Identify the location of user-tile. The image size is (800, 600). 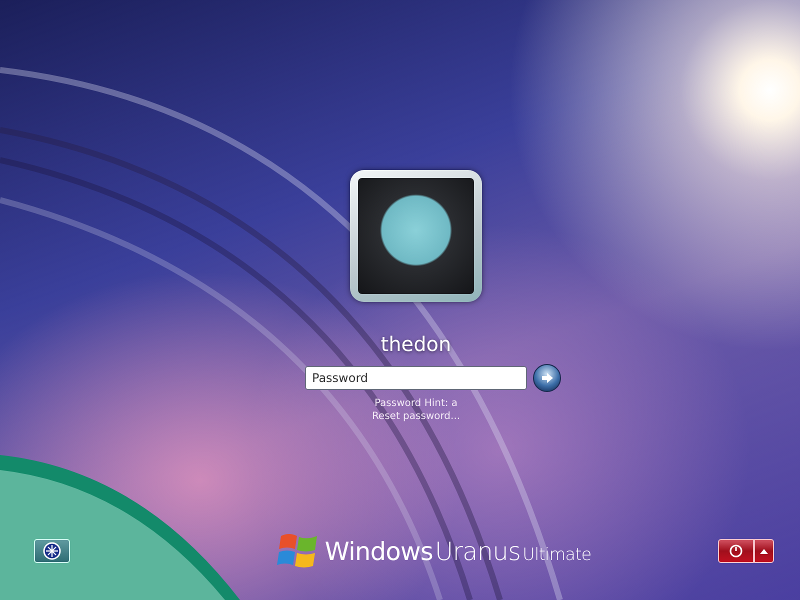
(416, 236).